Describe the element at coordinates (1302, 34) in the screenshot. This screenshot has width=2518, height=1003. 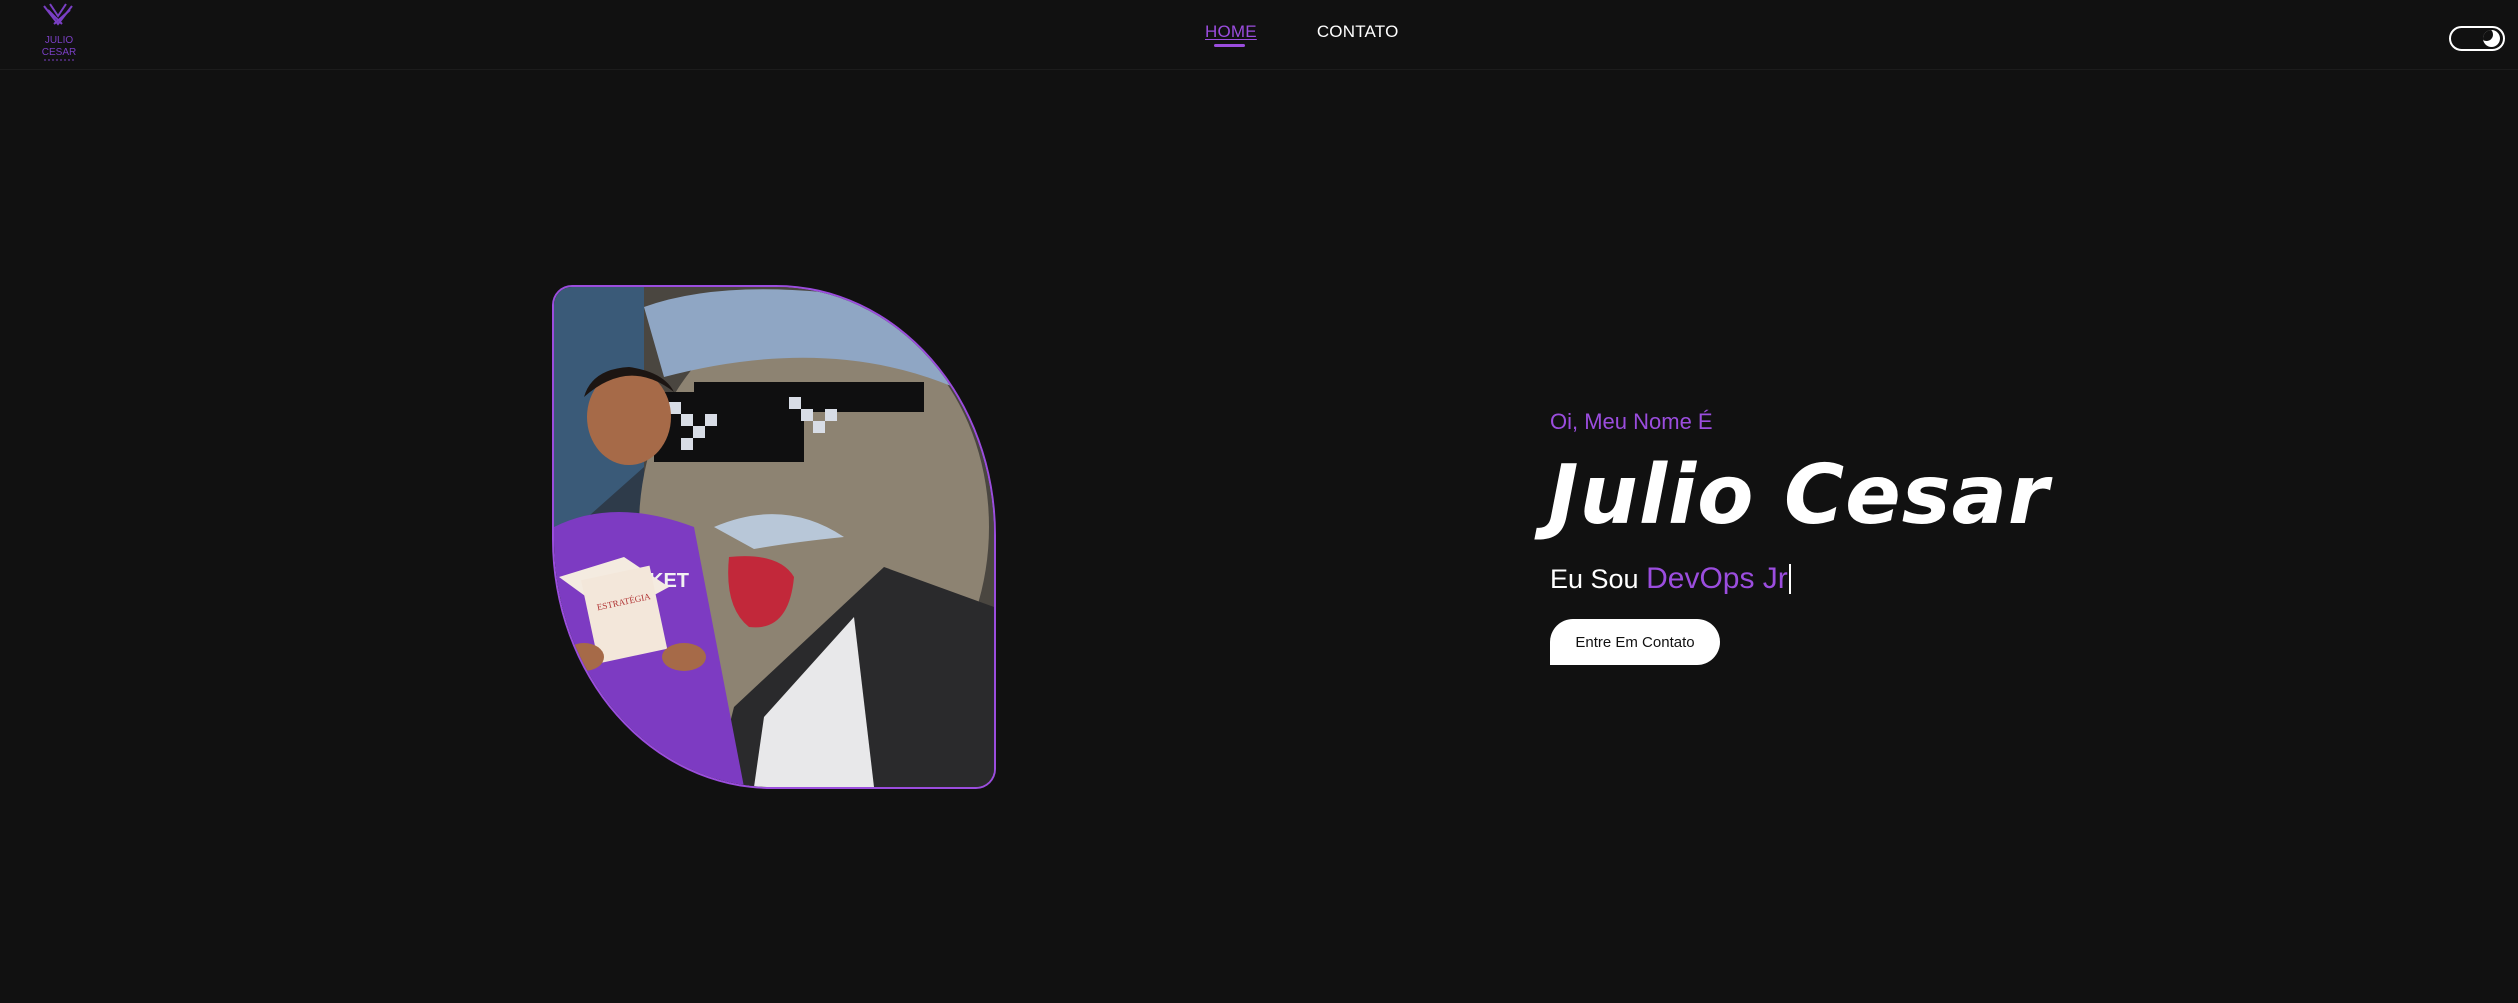
I see `main-nav: HOME CONTATO` at that location.